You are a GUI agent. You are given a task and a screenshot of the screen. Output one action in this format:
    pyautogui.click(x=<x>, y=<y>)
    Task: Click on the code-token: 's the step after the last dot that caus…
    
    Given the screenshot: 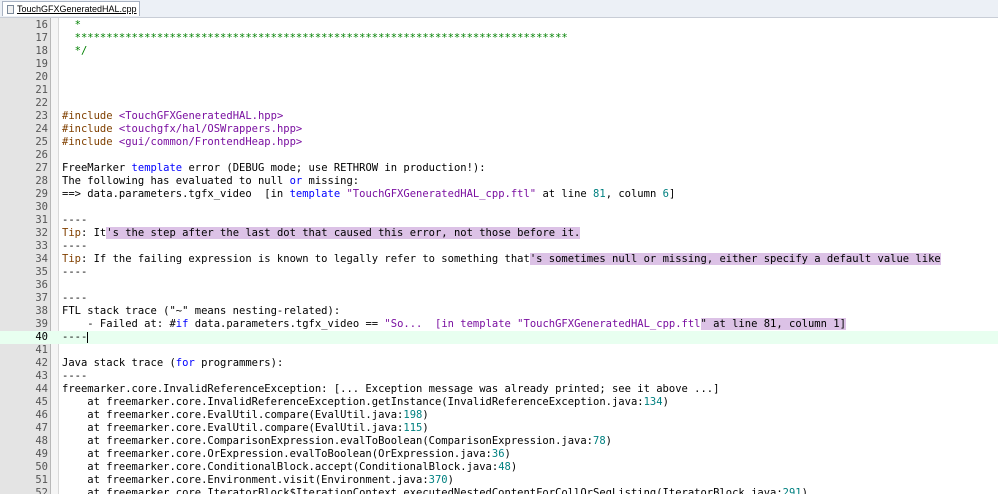 What is the action you would take?
    pyautogui.click(x=343, y=233)
    